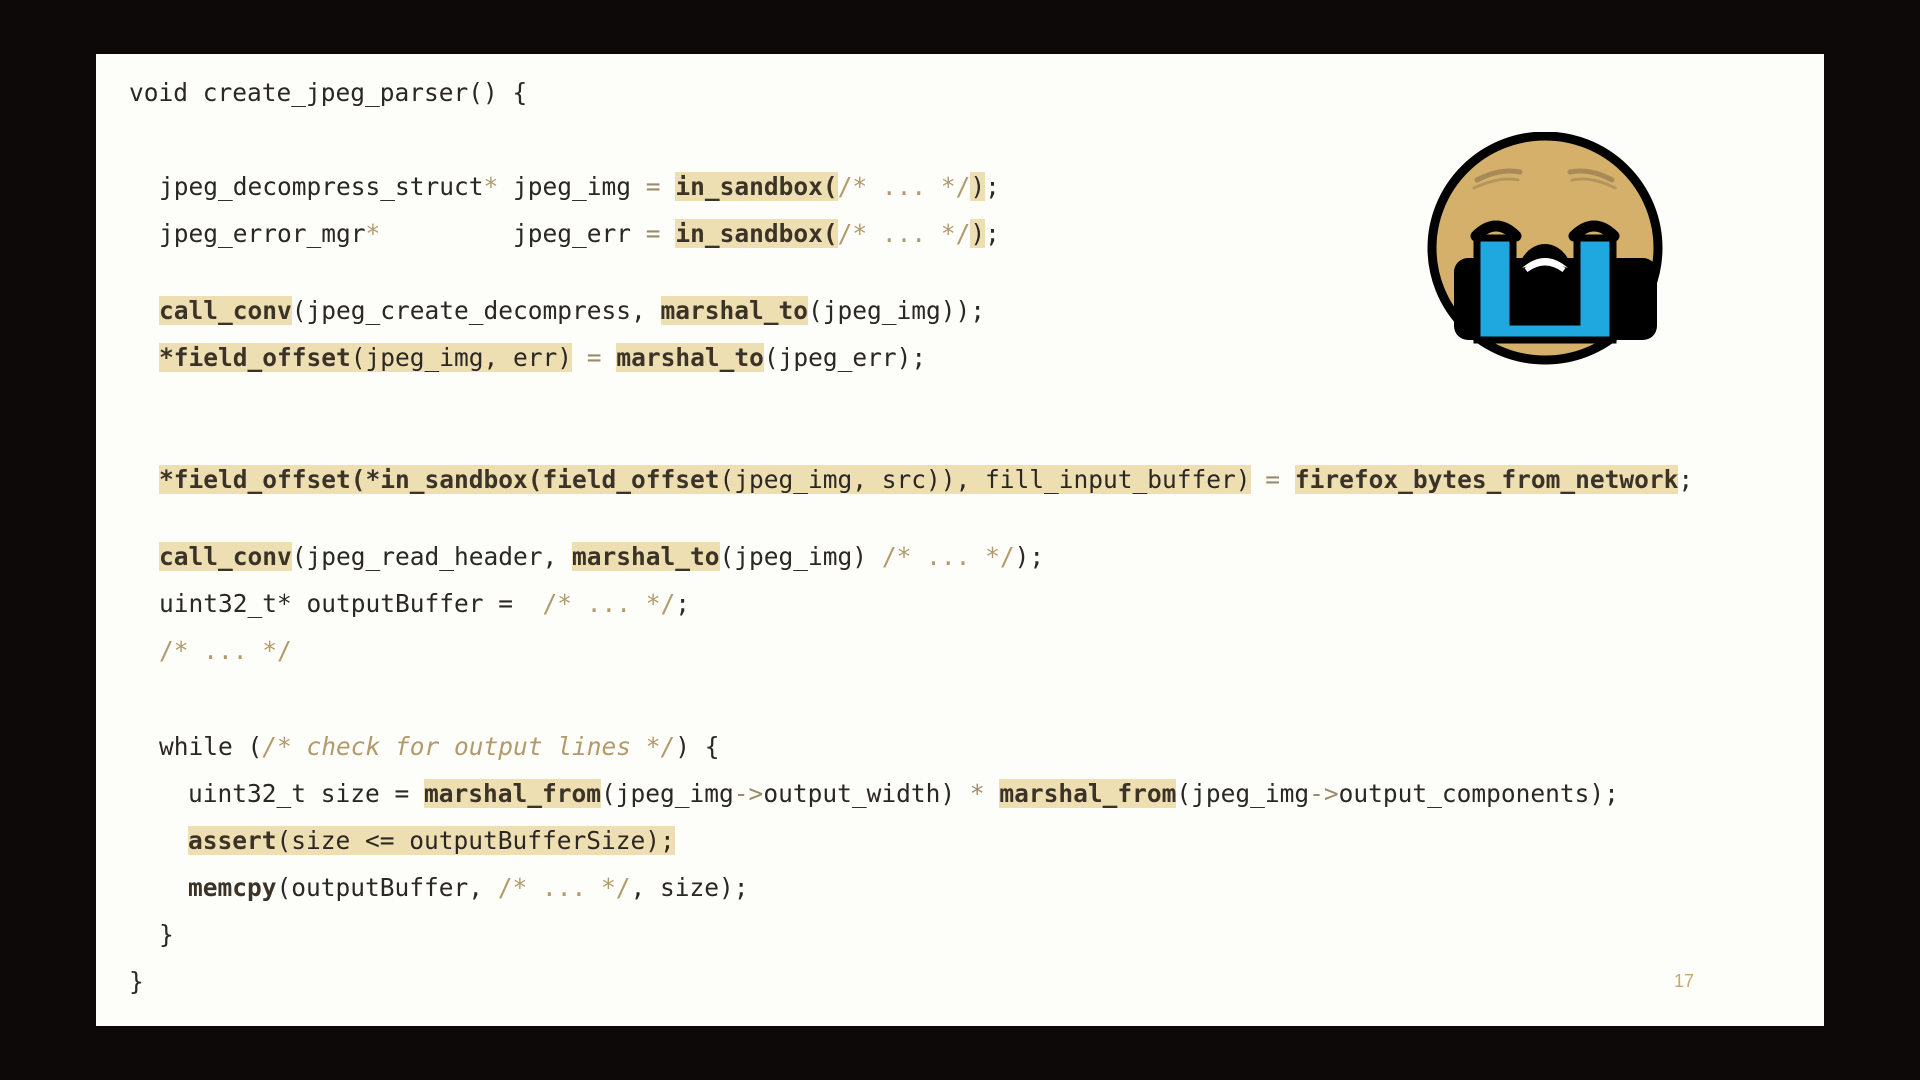 Image resolution: width=1920 pixels, height=1080 pixels. What do you see at coordinates (1545, 249) in the screenshot?
I see `loudly-crying-face-icon` at bounding box center [1545, 249].